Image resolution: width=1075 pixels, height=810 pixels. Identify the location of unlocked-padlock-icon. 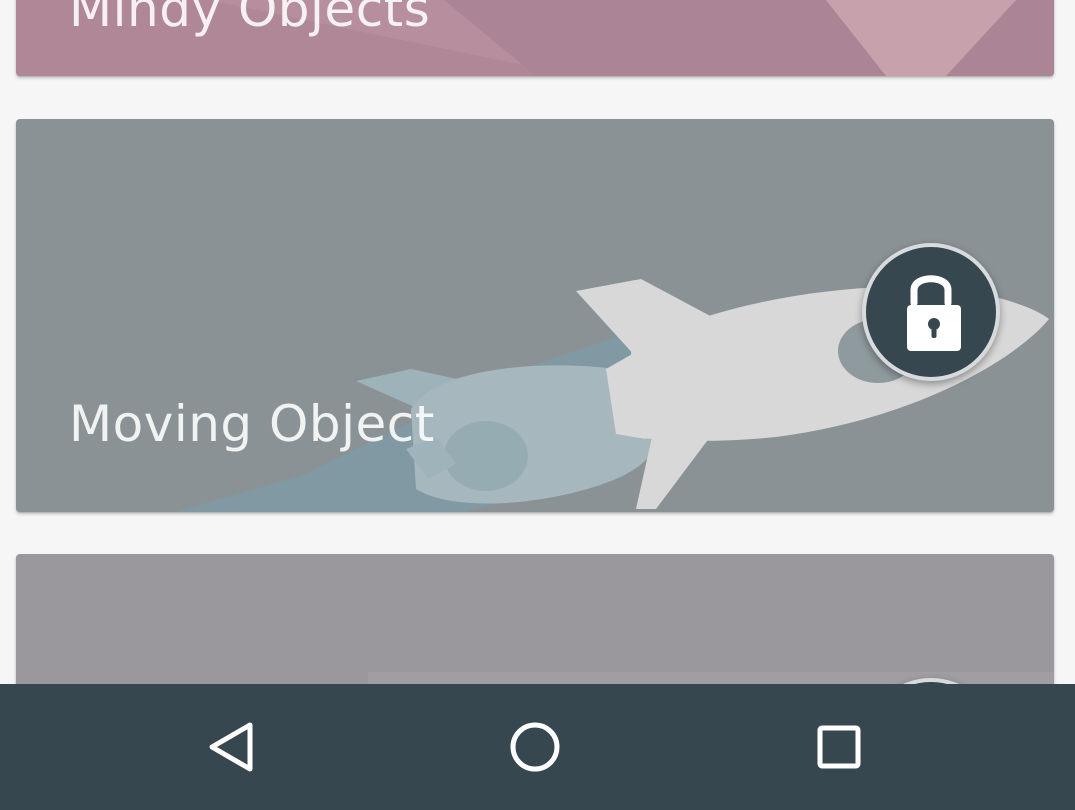
(934, 313).